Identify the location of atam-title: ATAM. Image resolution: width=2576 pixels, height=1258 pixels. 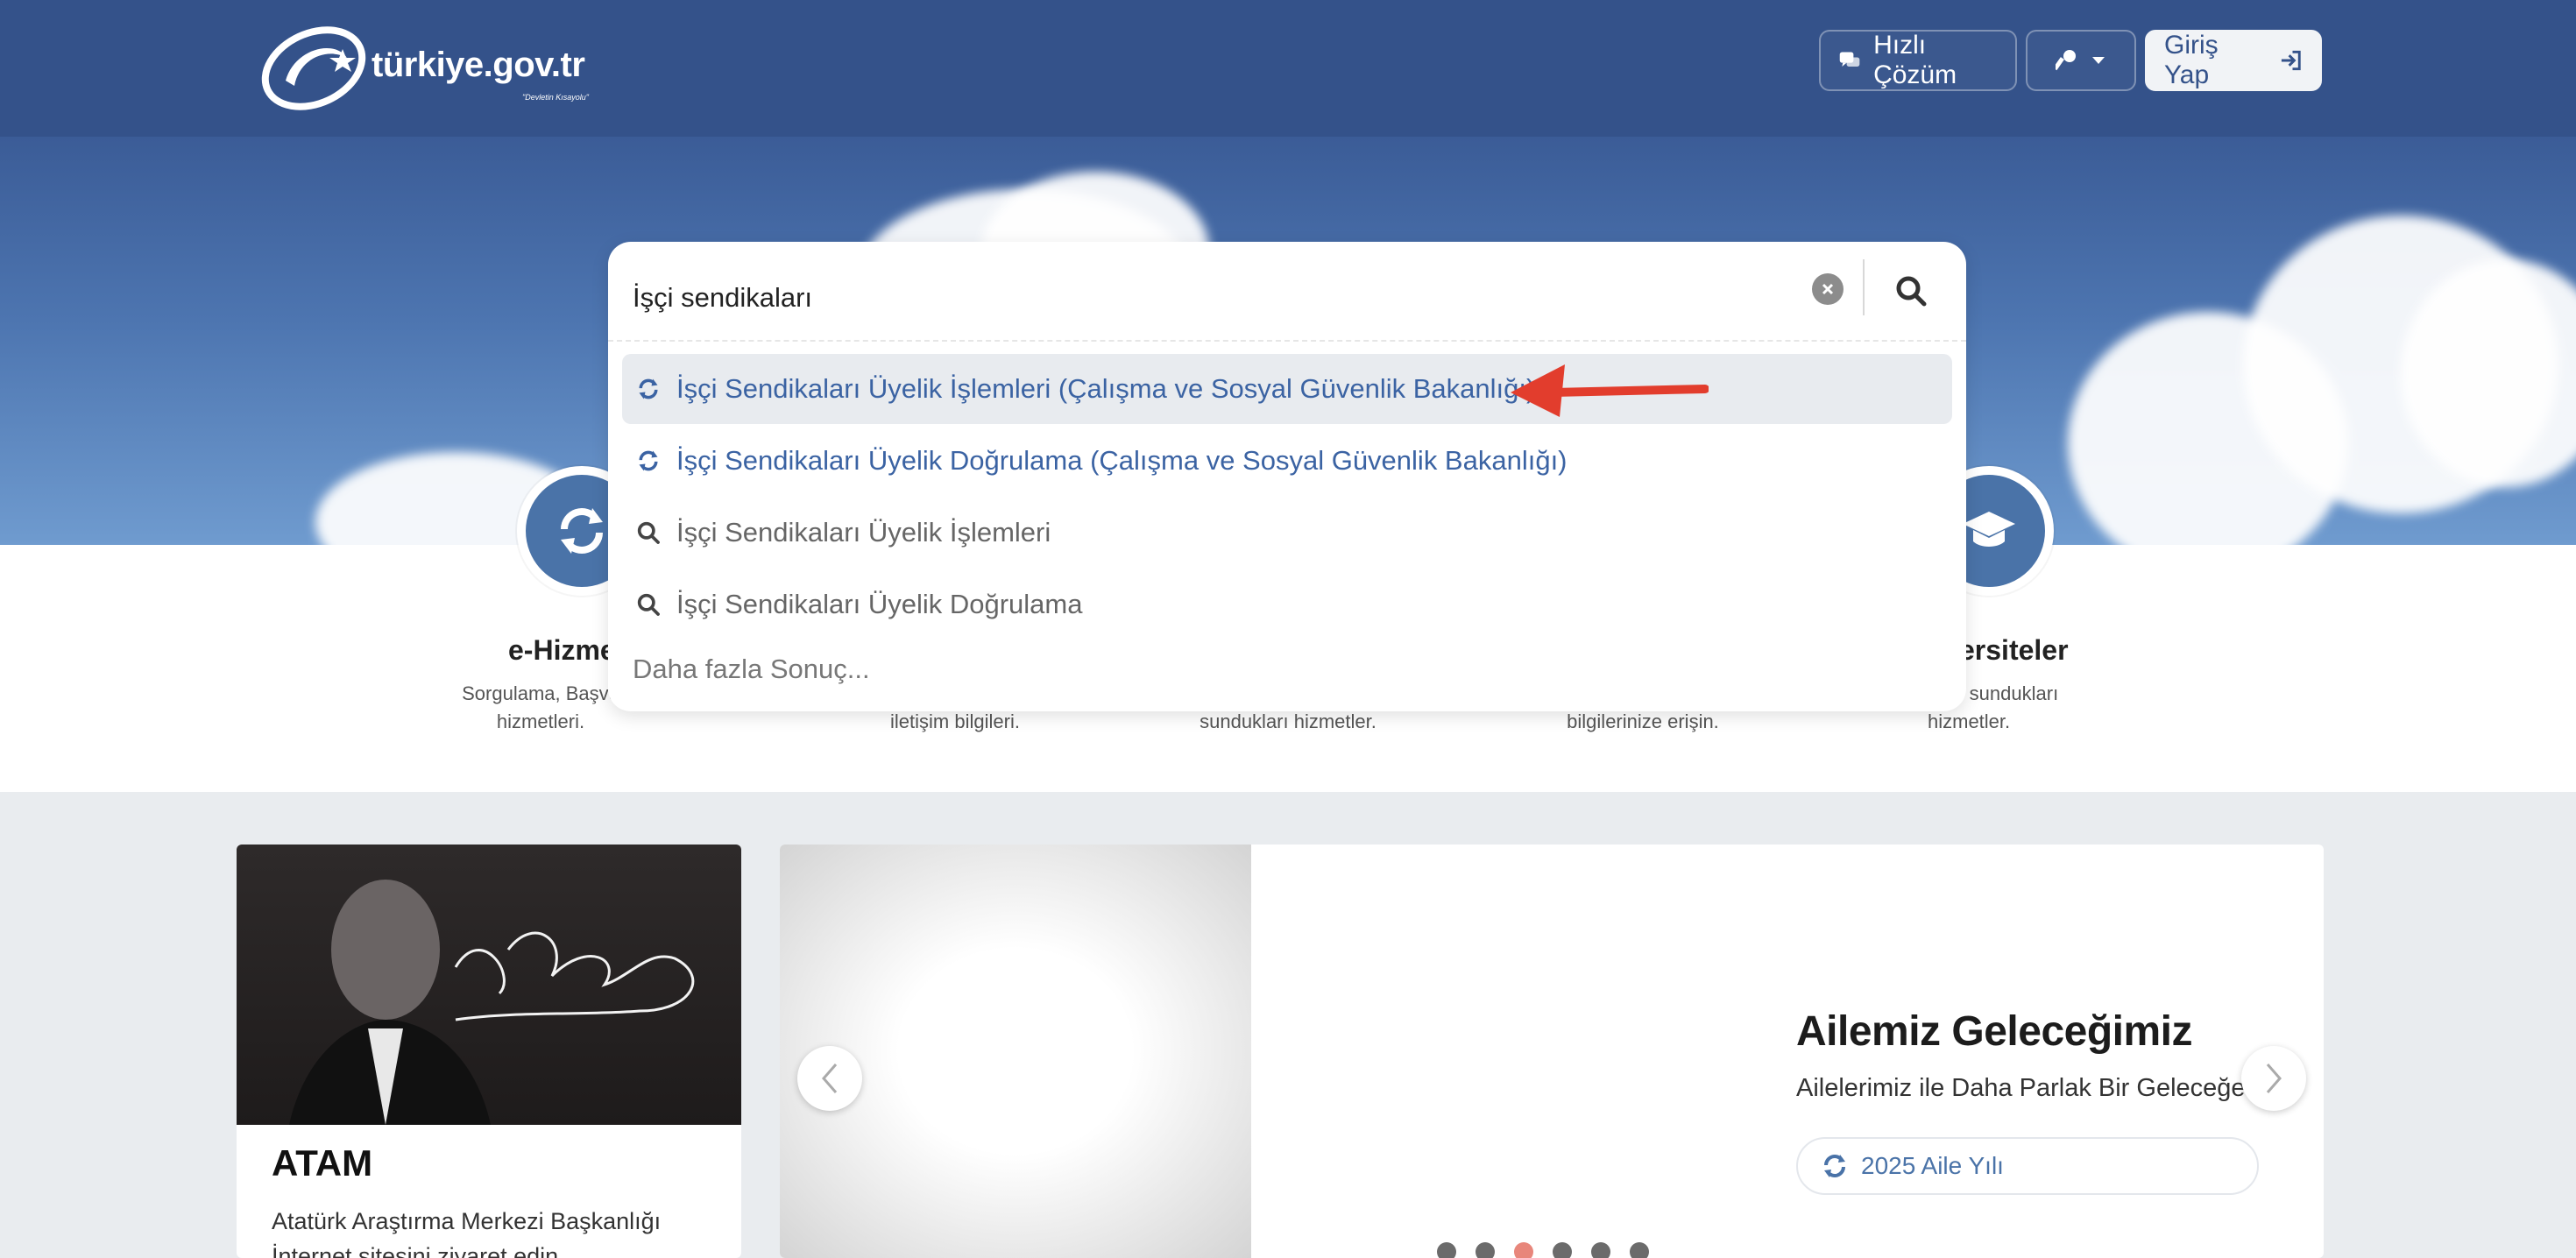
(322, 1163).